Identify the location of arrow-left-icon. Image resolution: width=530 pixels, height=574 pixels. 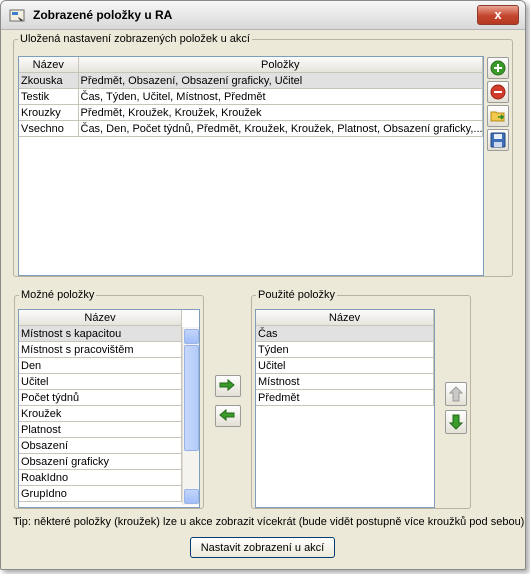
(227, 415).